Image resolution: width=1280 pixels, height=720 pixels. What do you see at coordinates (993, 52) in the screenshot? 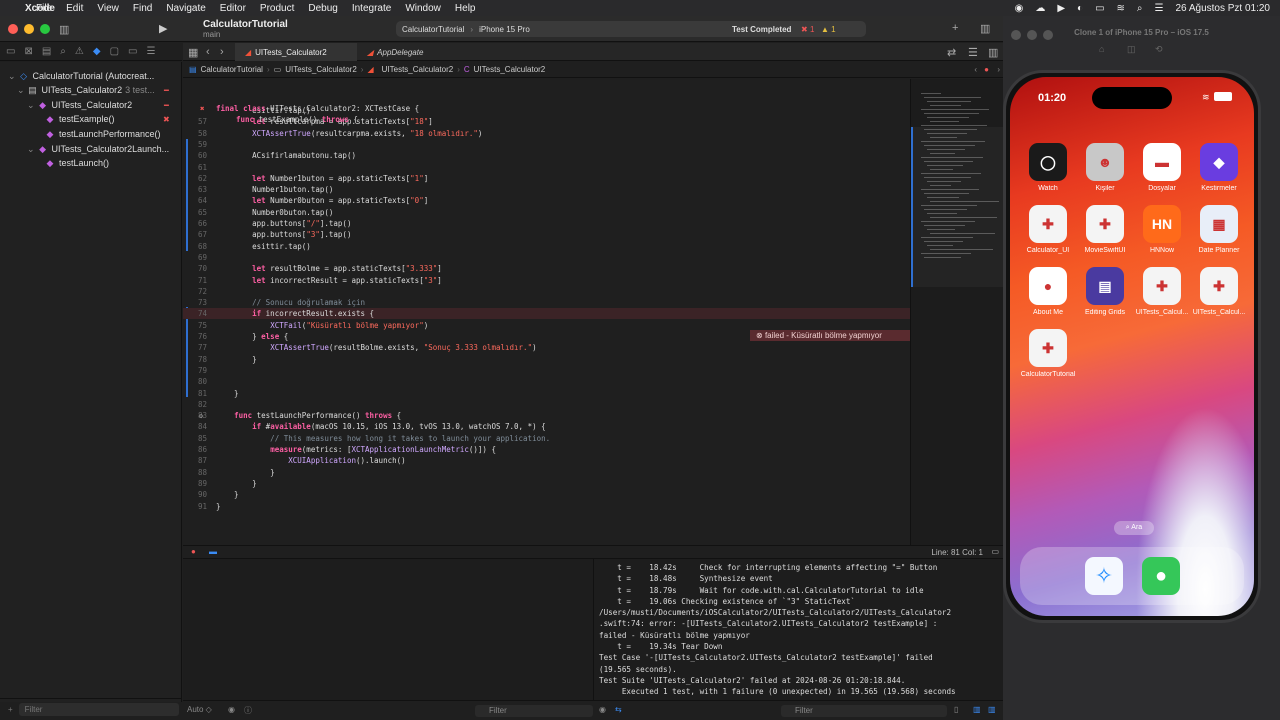
I see `split-editor-icon: ▥` at bounding box center [993, 52].